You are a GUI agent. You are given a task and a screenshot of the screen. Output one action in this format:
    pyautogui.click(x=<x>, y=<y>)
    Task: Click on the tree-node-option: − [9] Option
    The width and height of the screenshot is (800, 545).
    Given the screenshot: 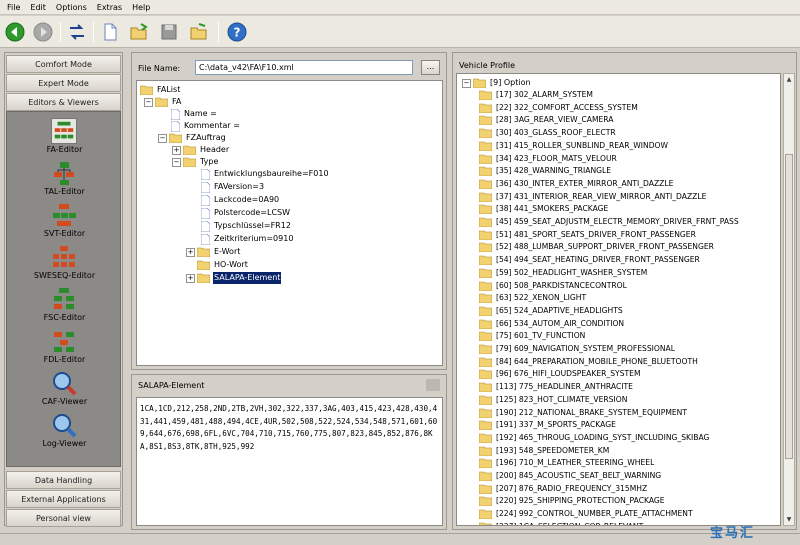 What is the action you would take?
    pyautogui.click(x=497, y=83)
    